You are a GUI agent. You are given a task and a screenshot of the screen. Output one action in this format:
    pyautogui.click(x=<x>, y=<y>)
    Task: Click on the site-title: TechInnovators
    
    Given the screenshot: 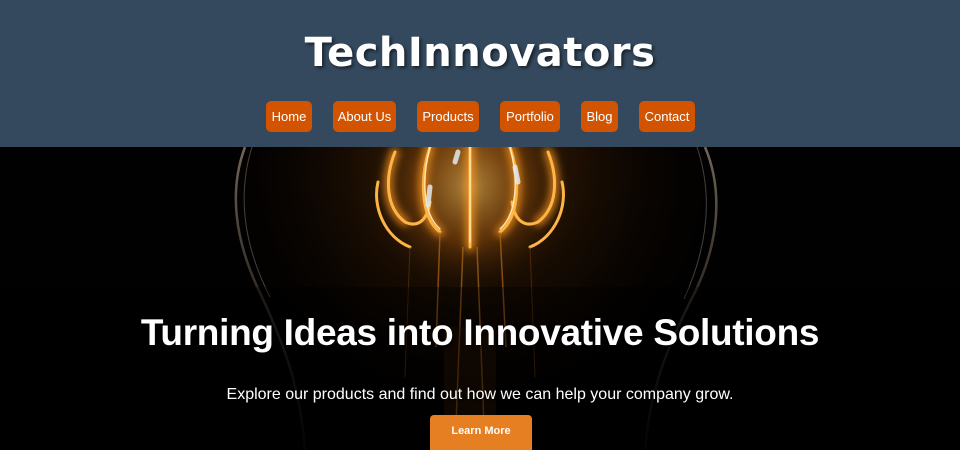 What is the action you would take?
    pyautogui.click(x=480, y=53)
    